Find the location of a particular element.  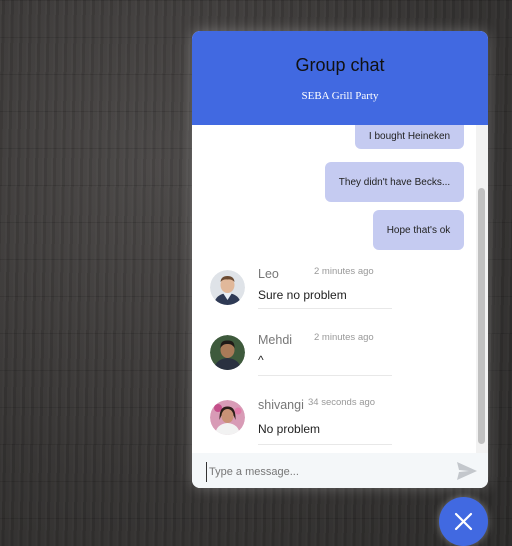

close-icon is located at coordinates (463, 521).